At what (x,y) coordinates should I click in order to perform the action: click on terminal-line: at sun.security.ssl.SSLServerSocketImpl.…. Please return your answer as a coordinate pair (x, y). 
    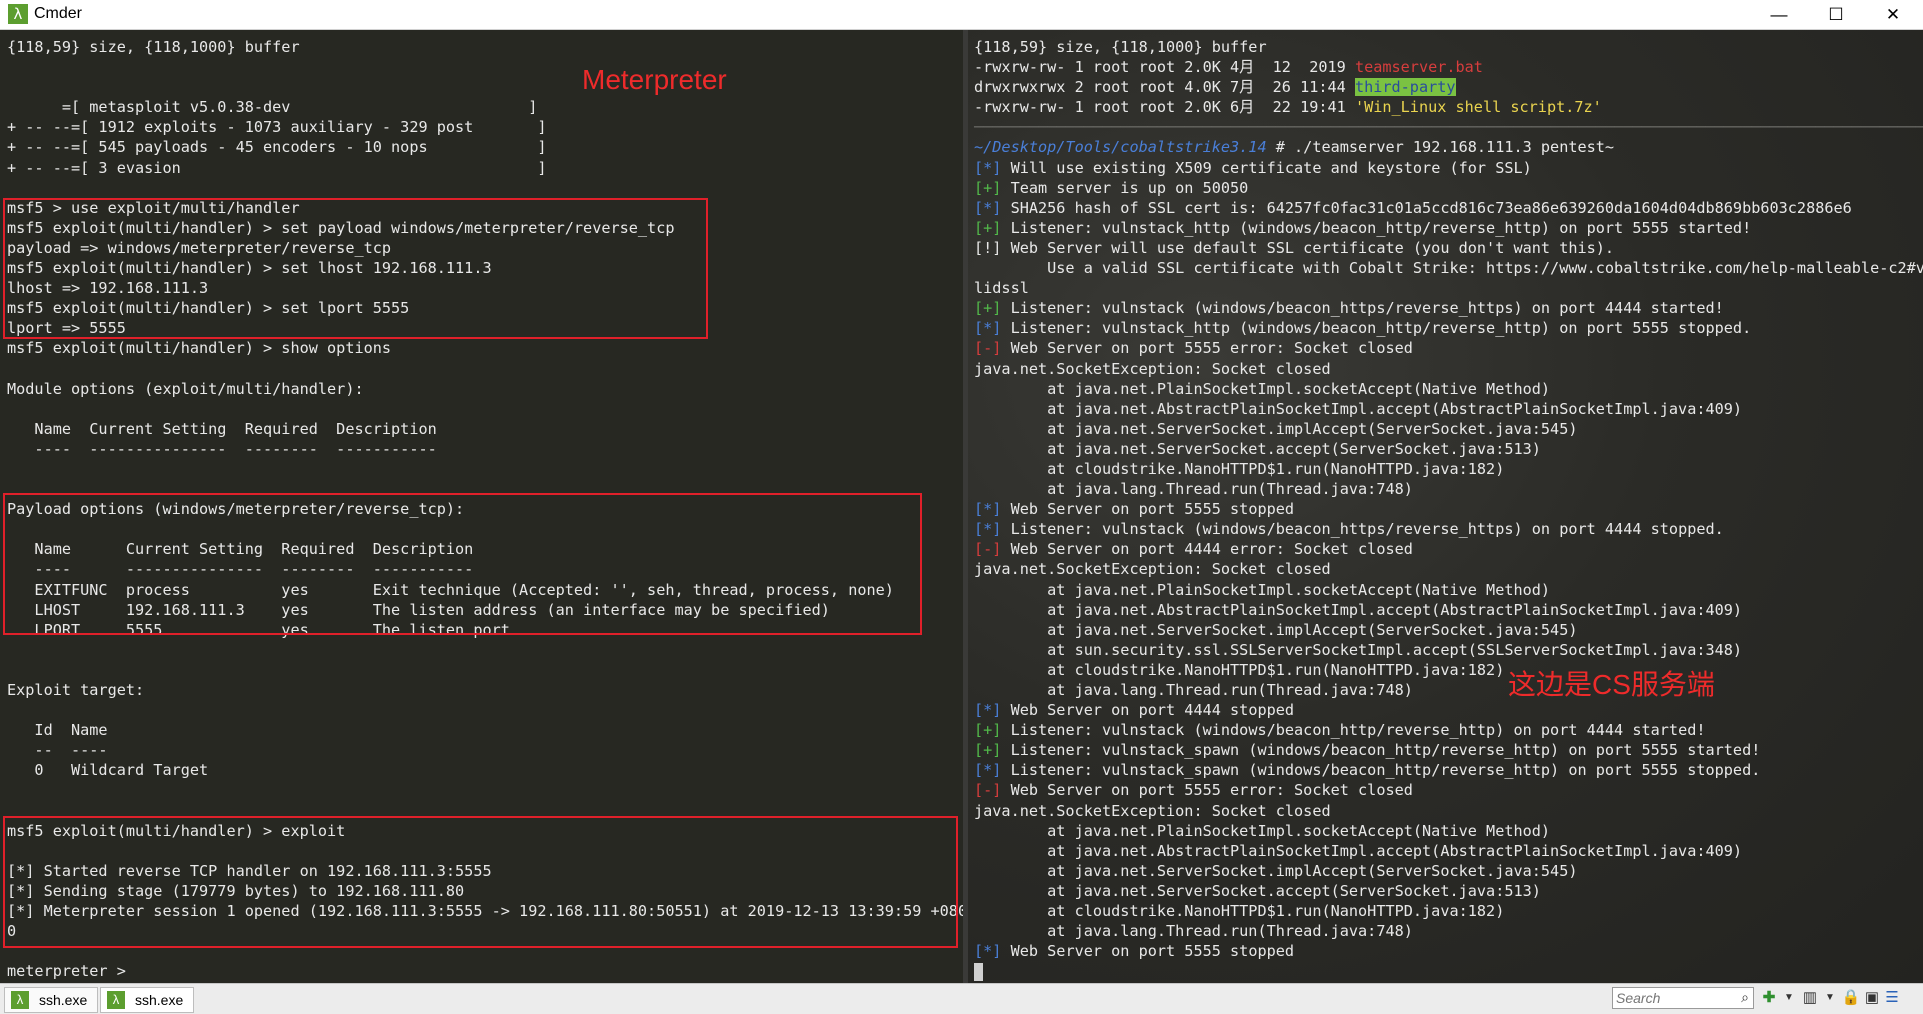
    Looking at the image, I should click on (1448, 650).